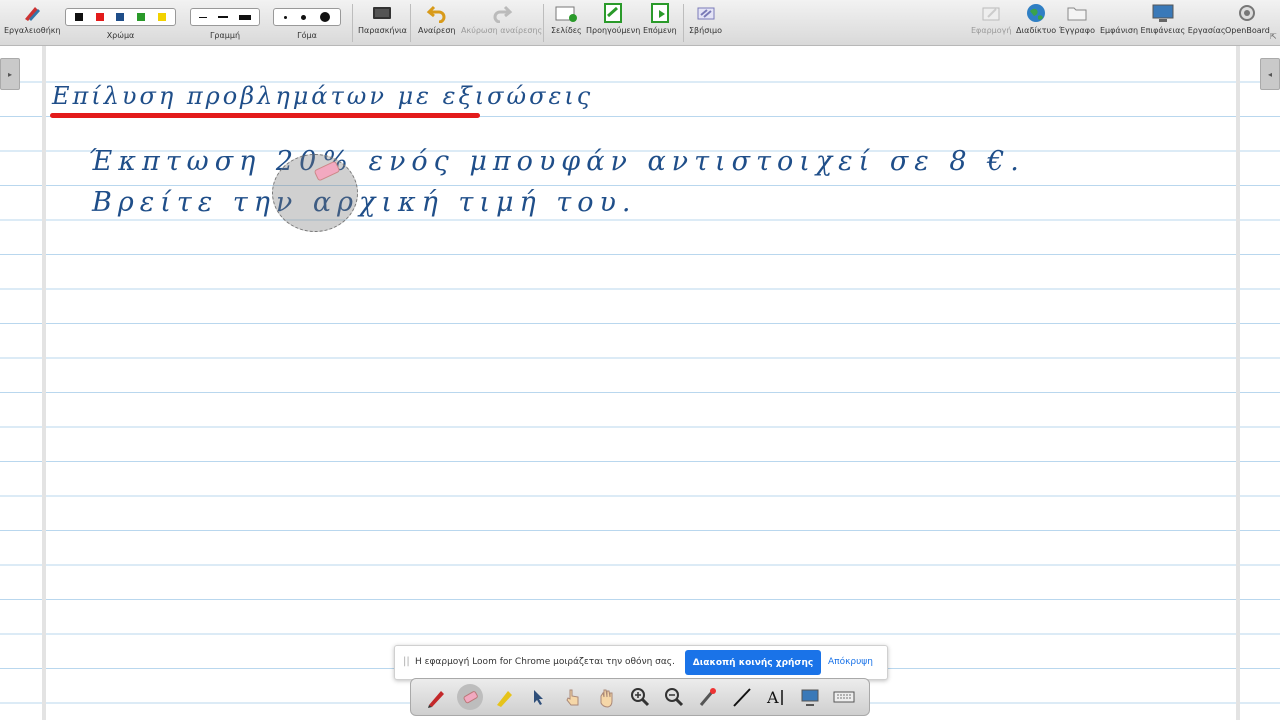 The width and height of the screenshot is (1280, 720). I want to click on redo-icon, so click(502, 13).